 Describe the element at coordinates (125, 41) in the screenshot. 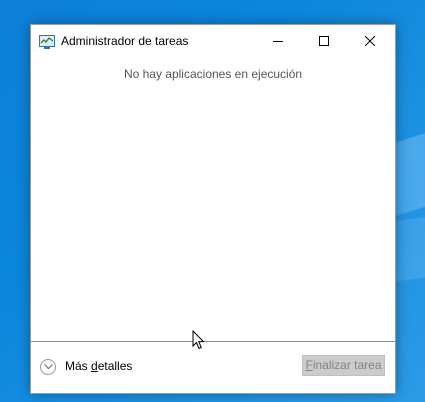

I see `window-title: Administrador de tareas` at that location.